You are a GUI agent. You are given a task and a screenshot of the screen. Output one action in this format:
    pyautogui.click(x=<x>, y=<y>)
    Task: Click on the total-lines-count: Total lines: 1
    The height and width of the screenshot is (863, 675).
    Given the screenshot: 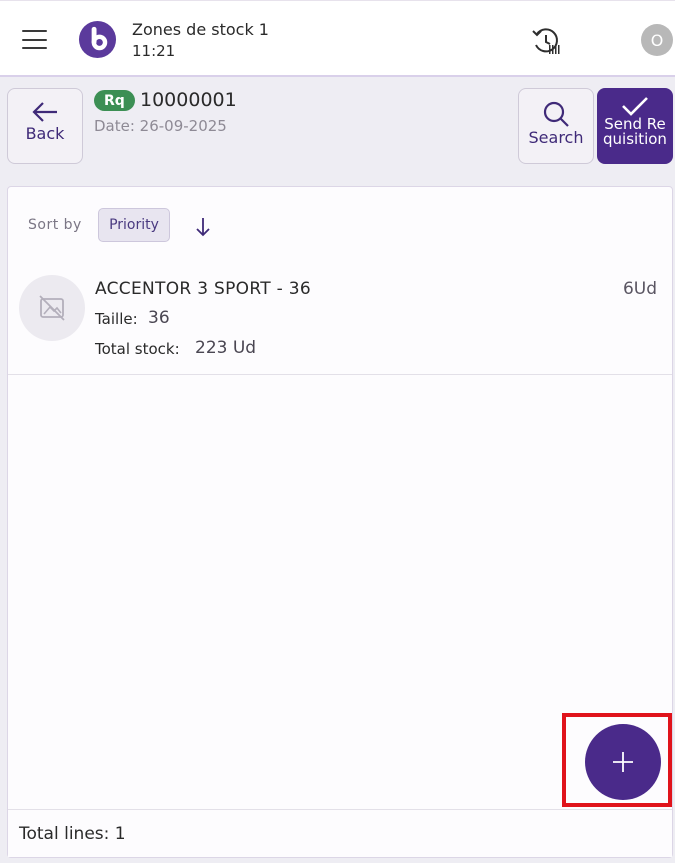 What is the action you would take?
    pyautogui.click(x=72, y=834)
    